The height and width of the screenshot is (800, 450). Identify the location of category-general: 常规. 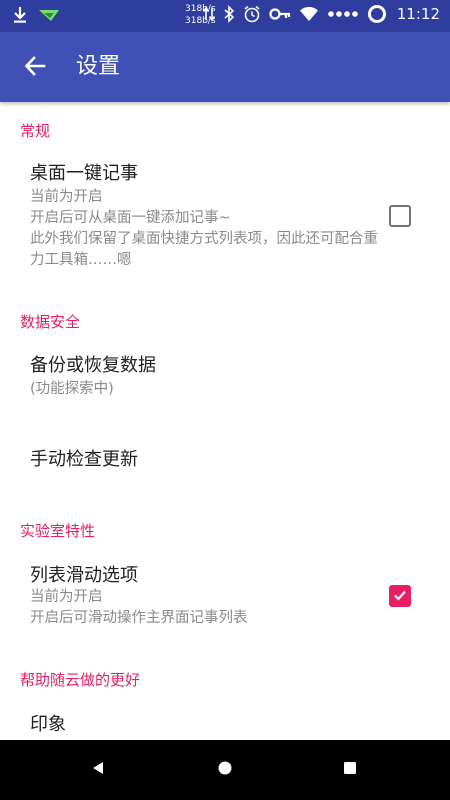
(35, 131).